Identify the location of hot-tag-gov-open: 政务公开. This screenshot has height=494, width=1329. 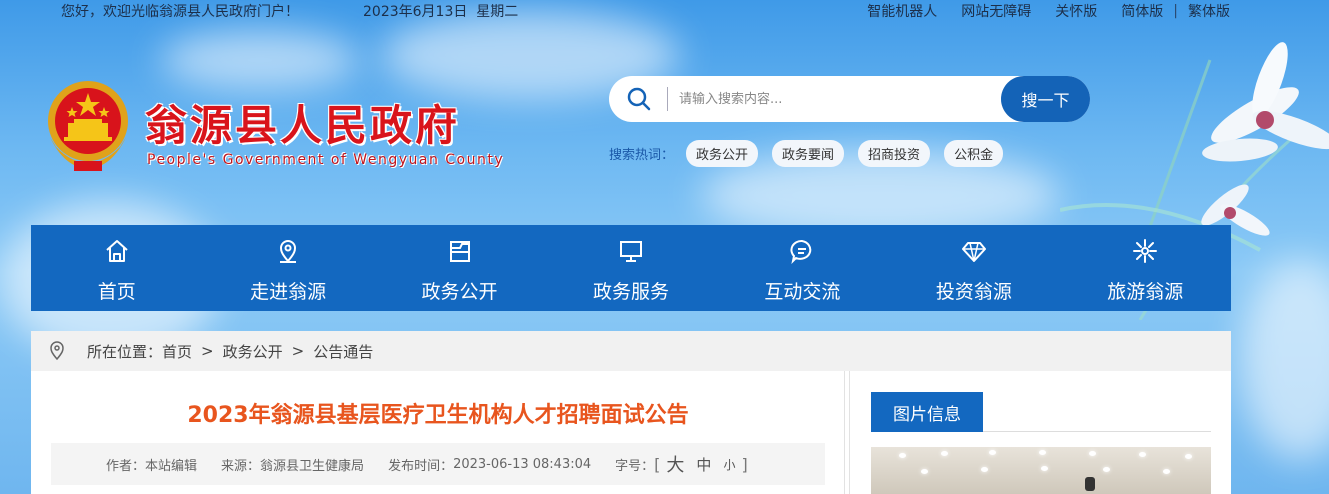
(722, 153).